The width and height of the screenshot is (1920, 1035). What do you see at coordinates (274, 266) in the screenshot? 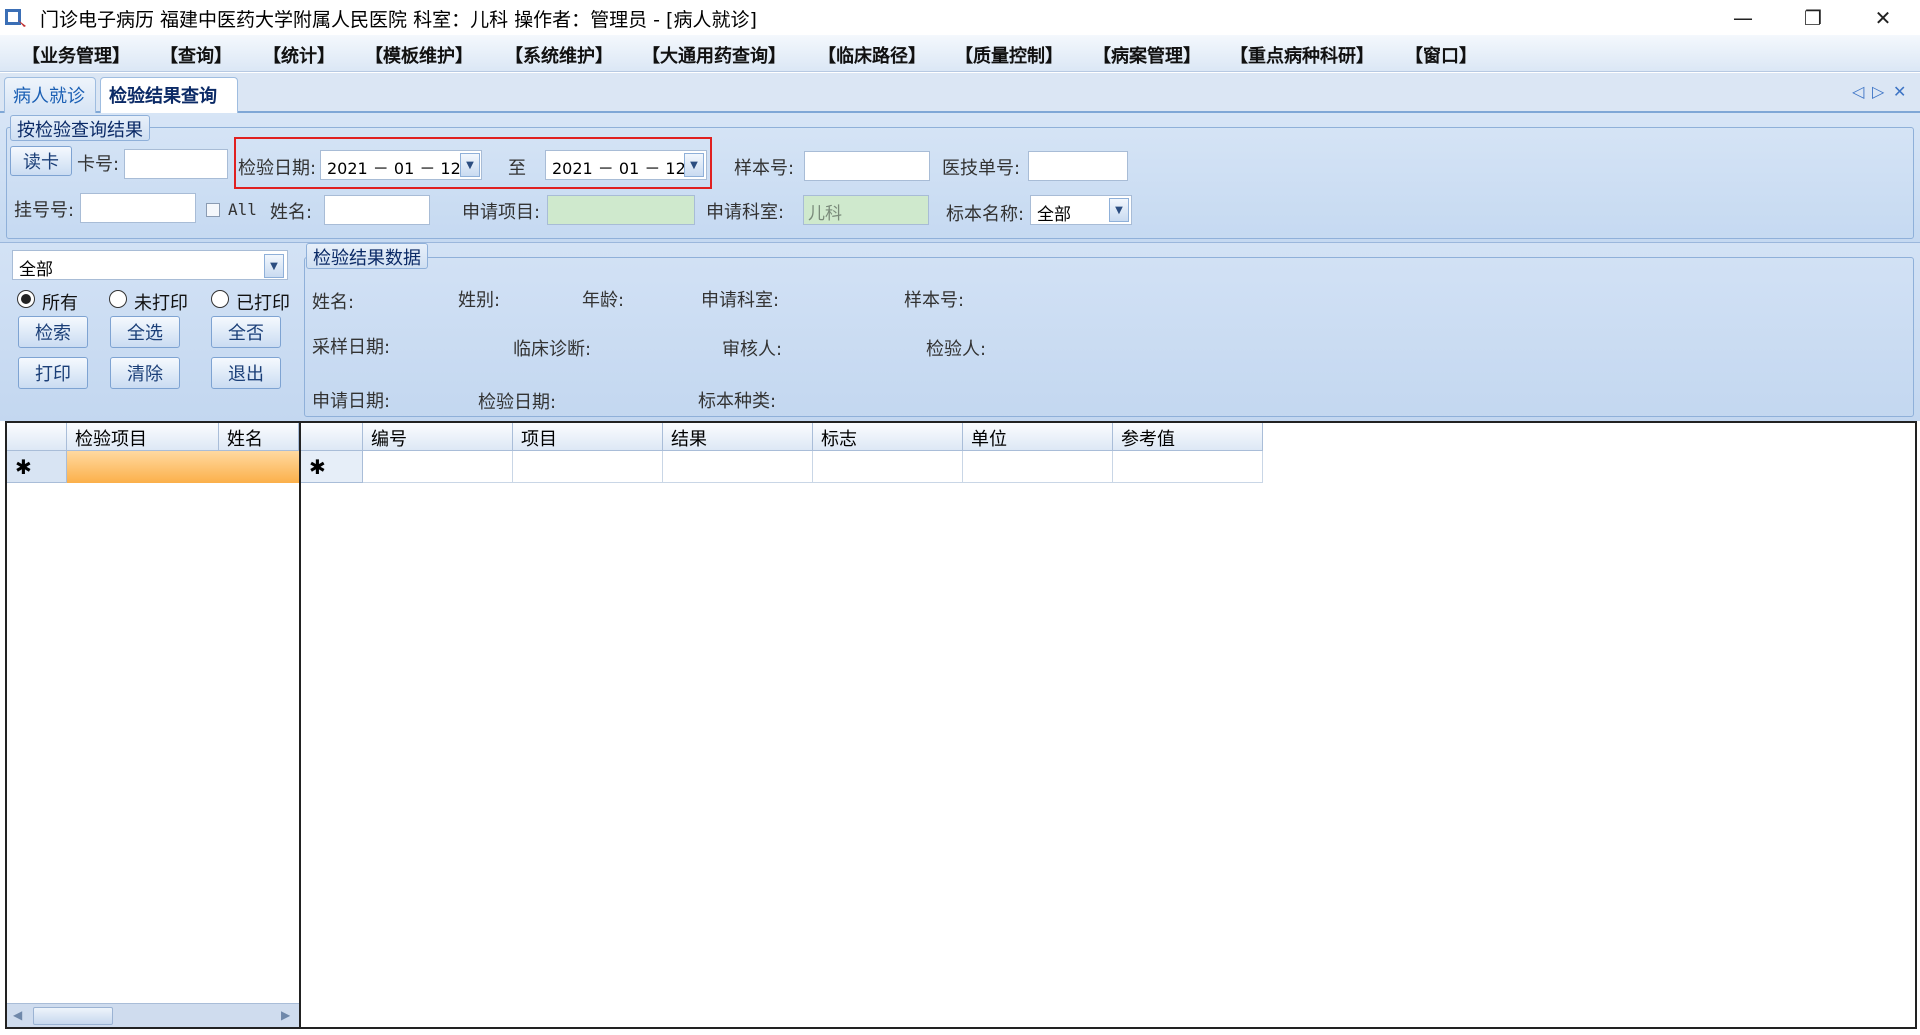
I see `filter-dropdown-icon: ▼` at bounding box center [274, 266].